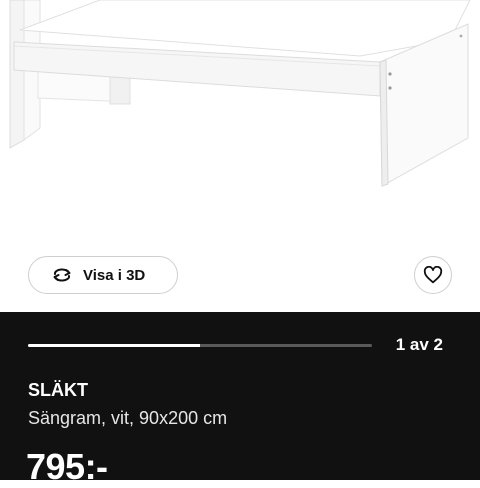 The image size is (480, 488). I want to click on product-price: 795:-, so click(67, 466).